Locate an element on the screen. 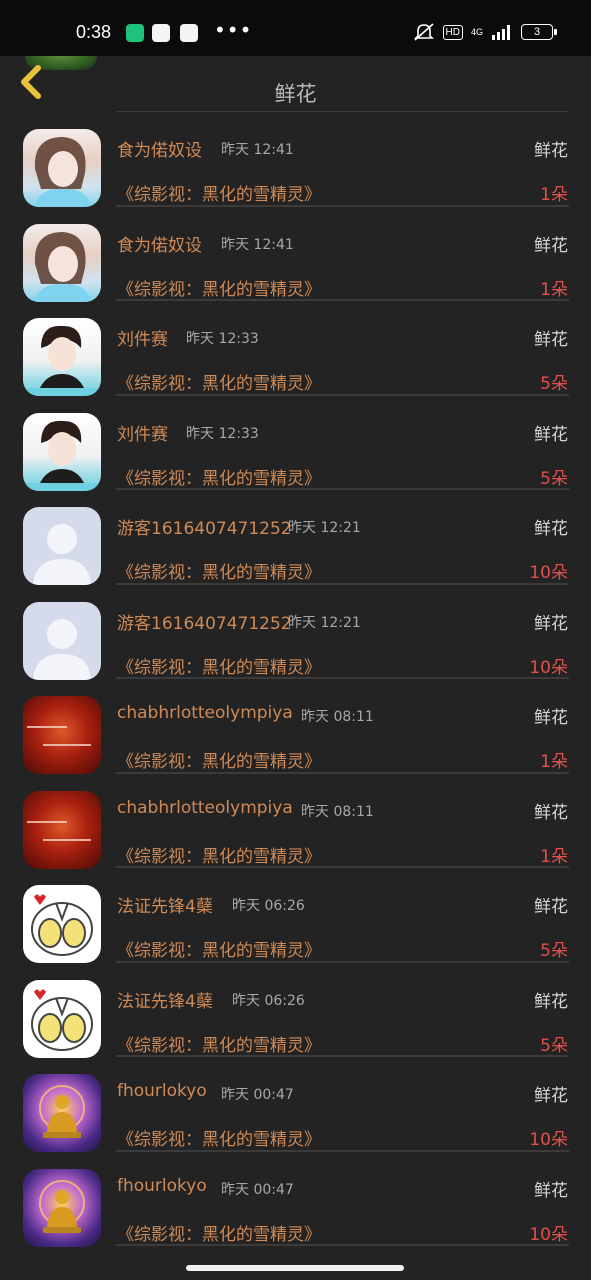  more-notifications-icon: ••• is located at coordinates (233, 30).